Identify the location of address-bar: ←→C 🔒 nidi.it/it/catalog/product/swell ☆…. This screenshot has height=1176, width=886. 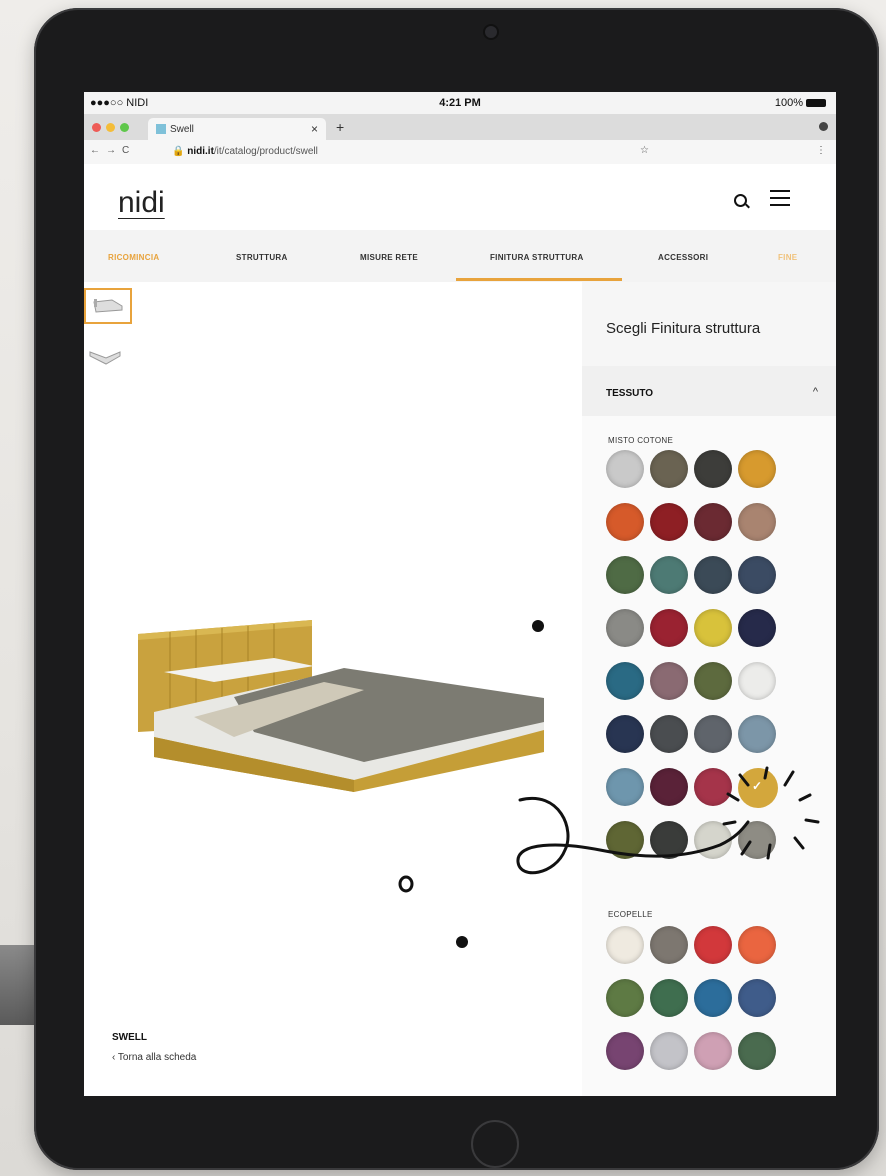
(460, 152).